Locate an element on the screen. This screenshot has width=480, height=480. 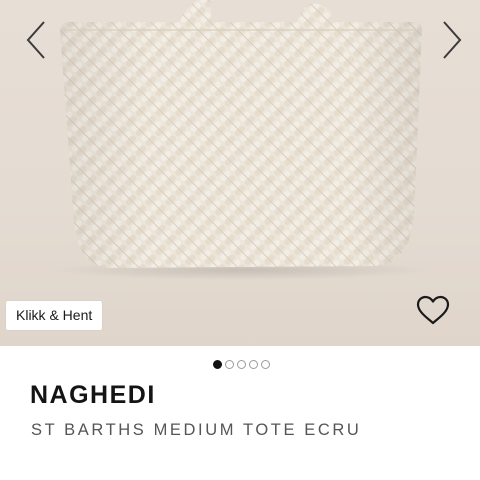
next-image-button is located at coordinates (452, 40).